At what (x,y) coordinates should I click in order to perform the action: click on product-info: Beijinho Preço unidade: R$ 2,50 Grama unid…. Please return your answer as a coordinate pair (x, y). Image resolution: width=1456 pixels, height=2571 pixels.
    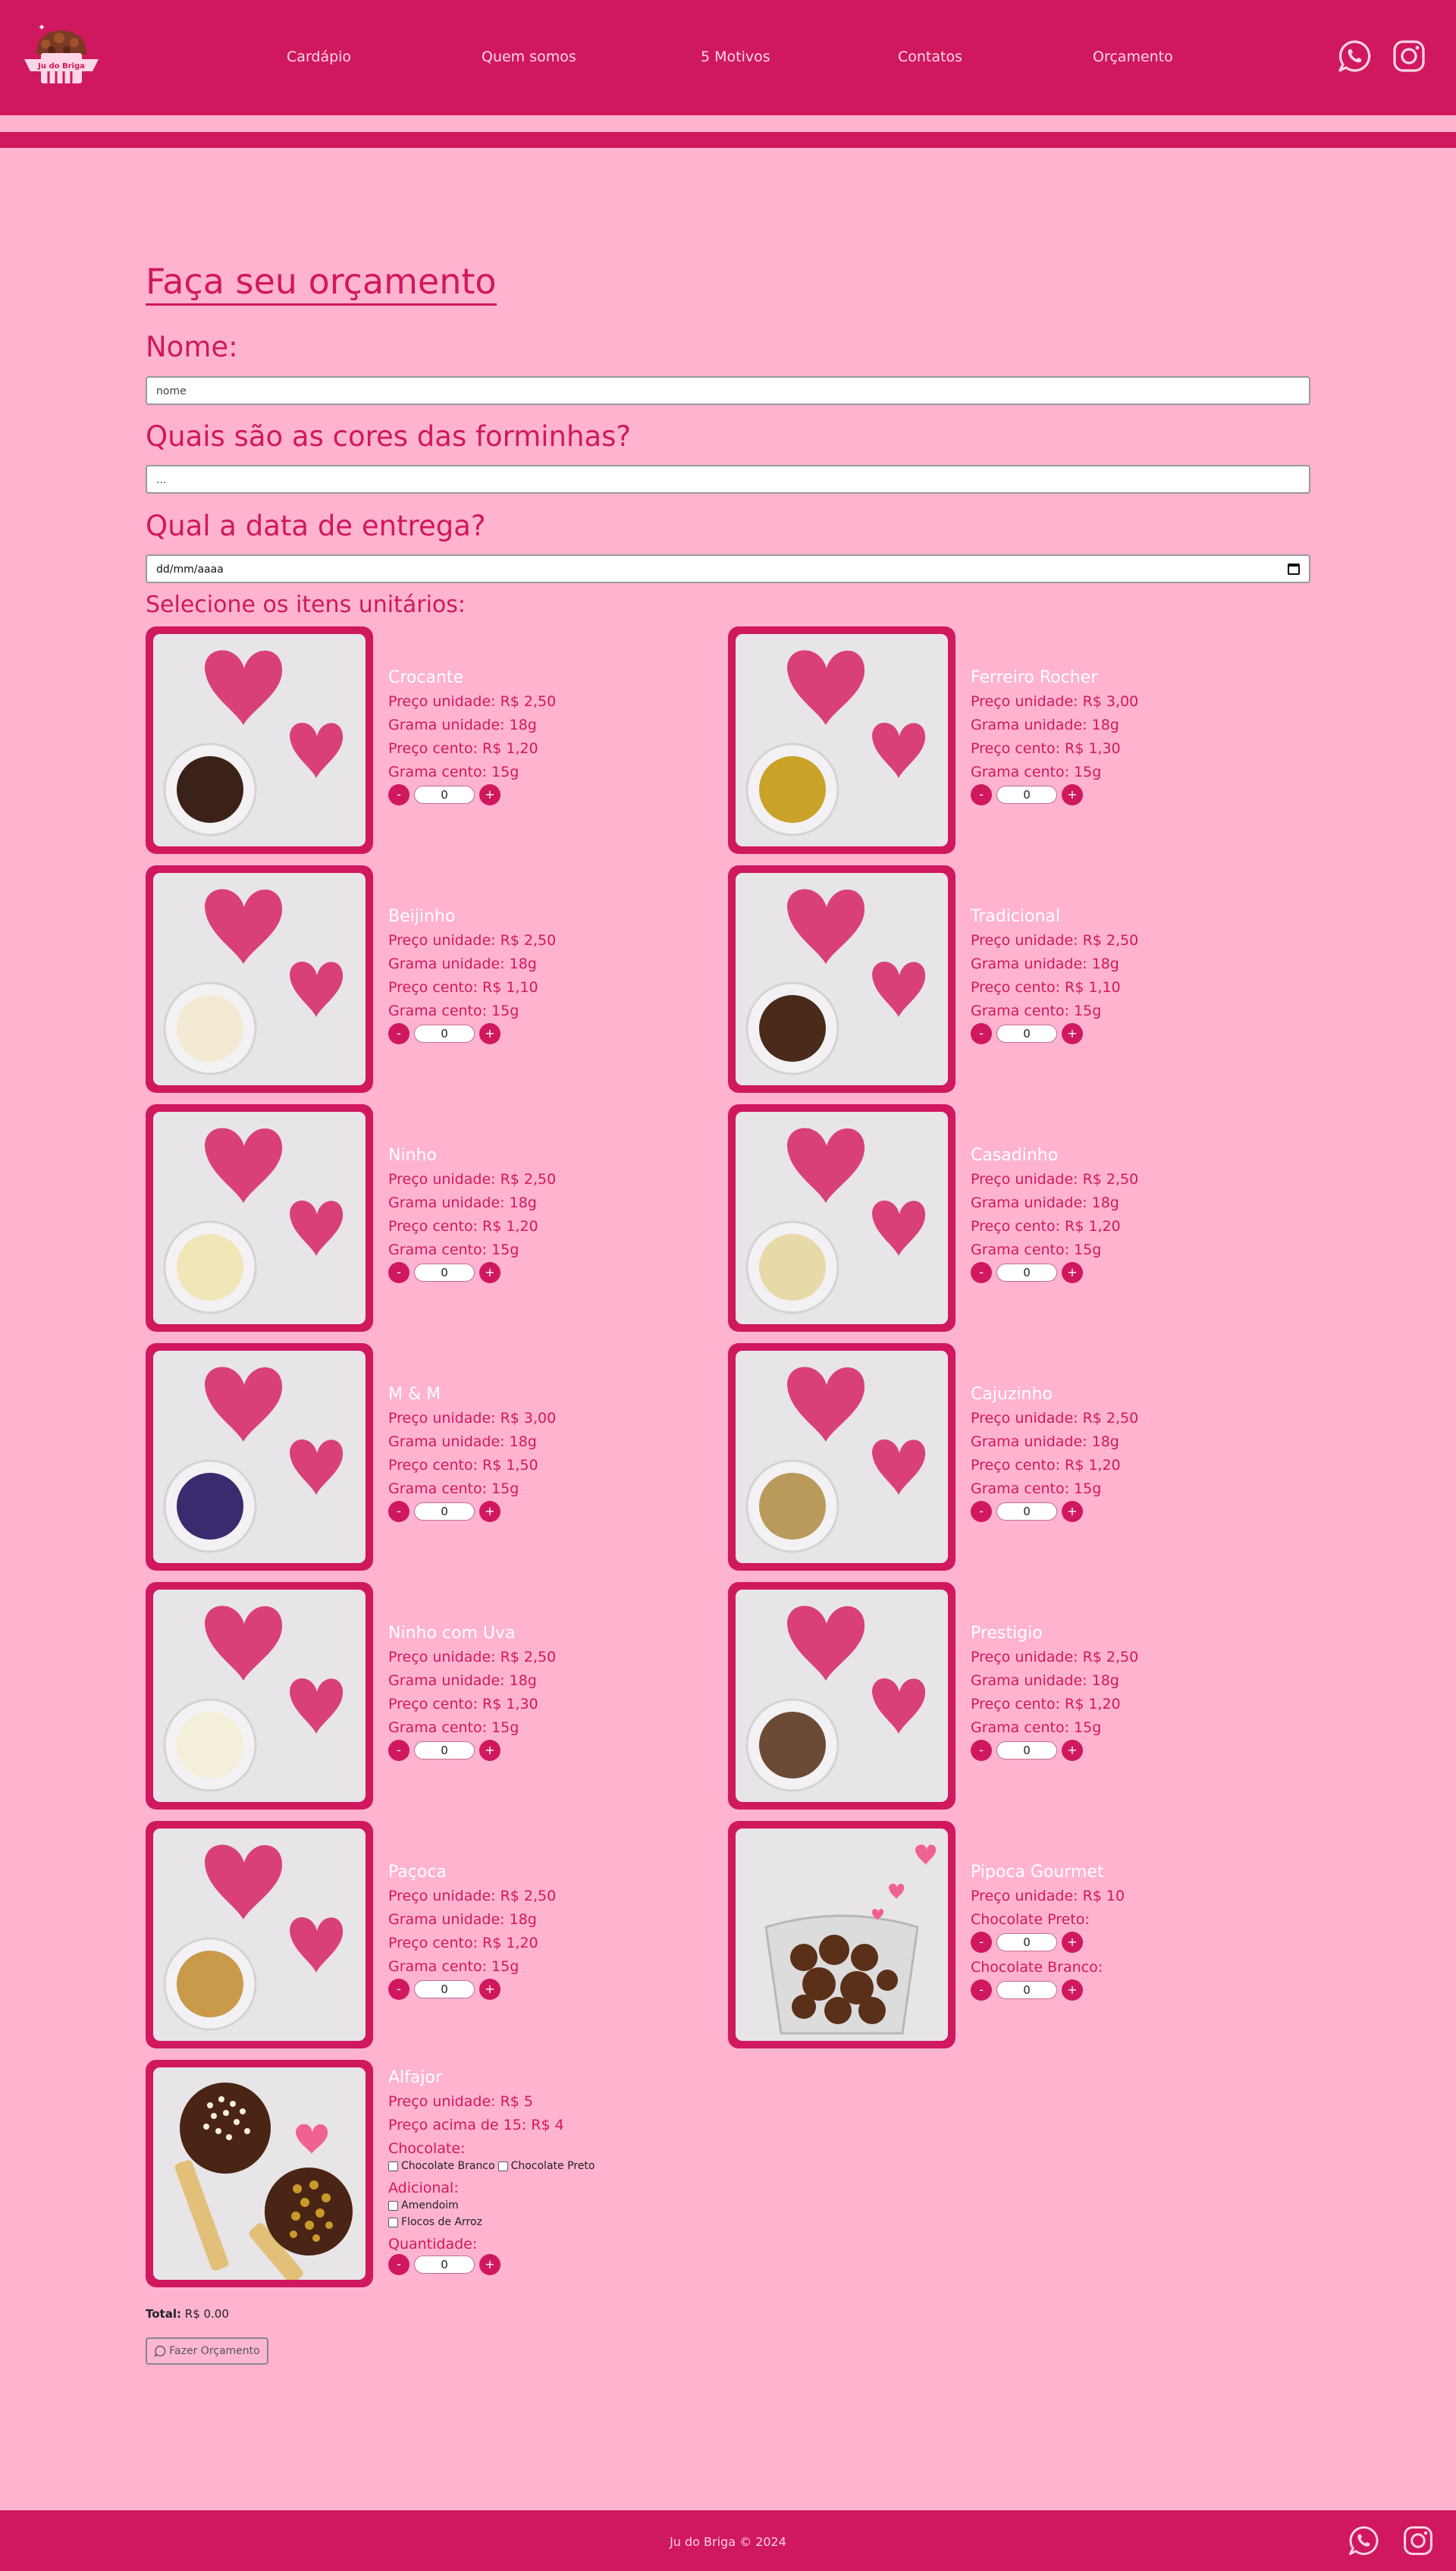
    Looking at the image, I should click on (532, 980).